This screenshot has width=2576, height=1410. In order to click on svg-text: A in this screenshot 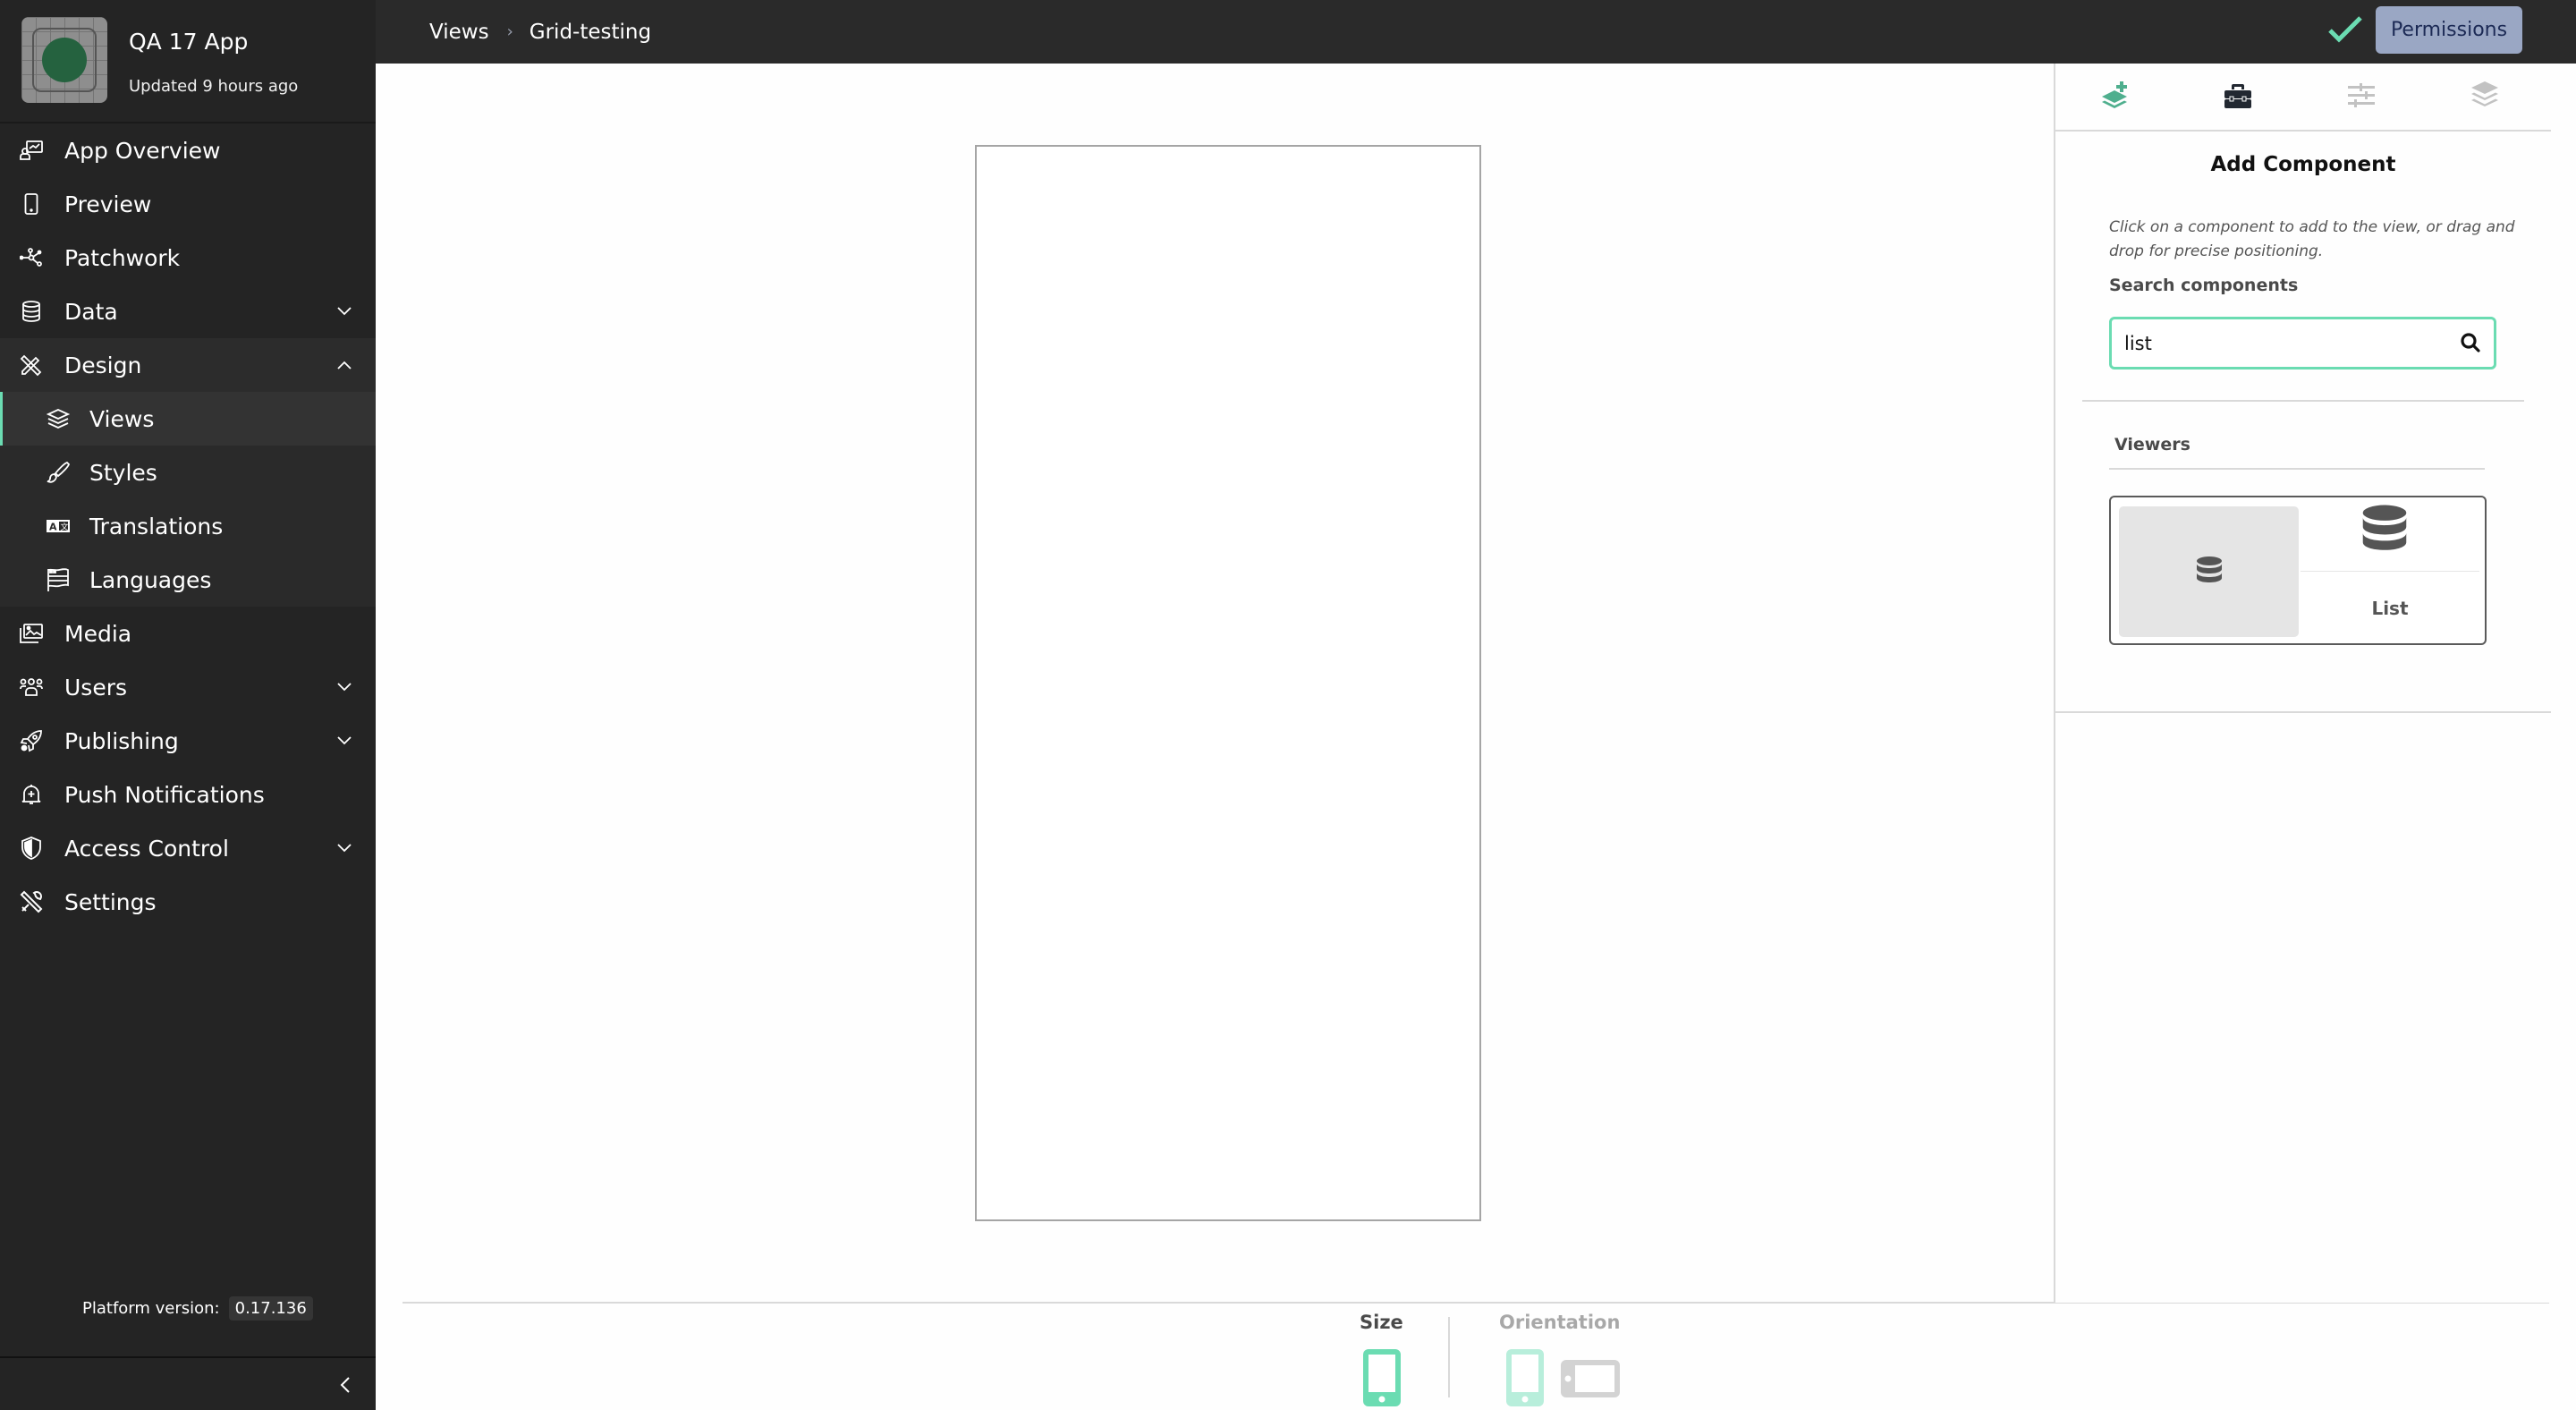, I will do `click(53, 527)`.